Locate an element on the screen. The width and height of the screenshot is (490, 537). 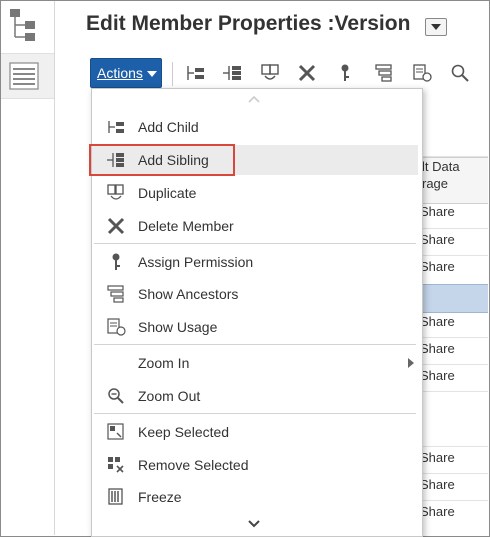
menu-item-label: Assign Permission is located at coordinates (196, 262).